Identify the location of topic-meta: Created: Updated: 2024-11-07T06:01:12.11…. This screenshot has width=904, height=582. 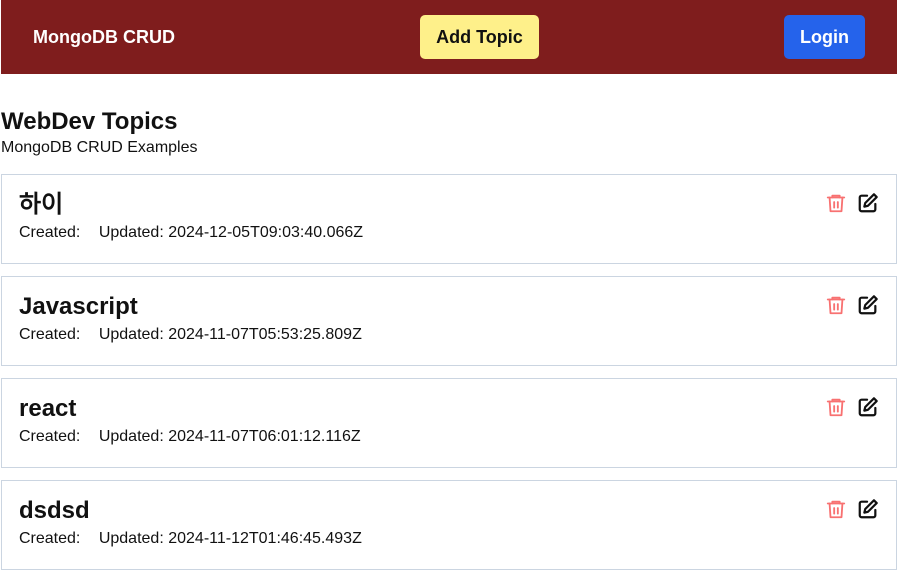
(449, 437).